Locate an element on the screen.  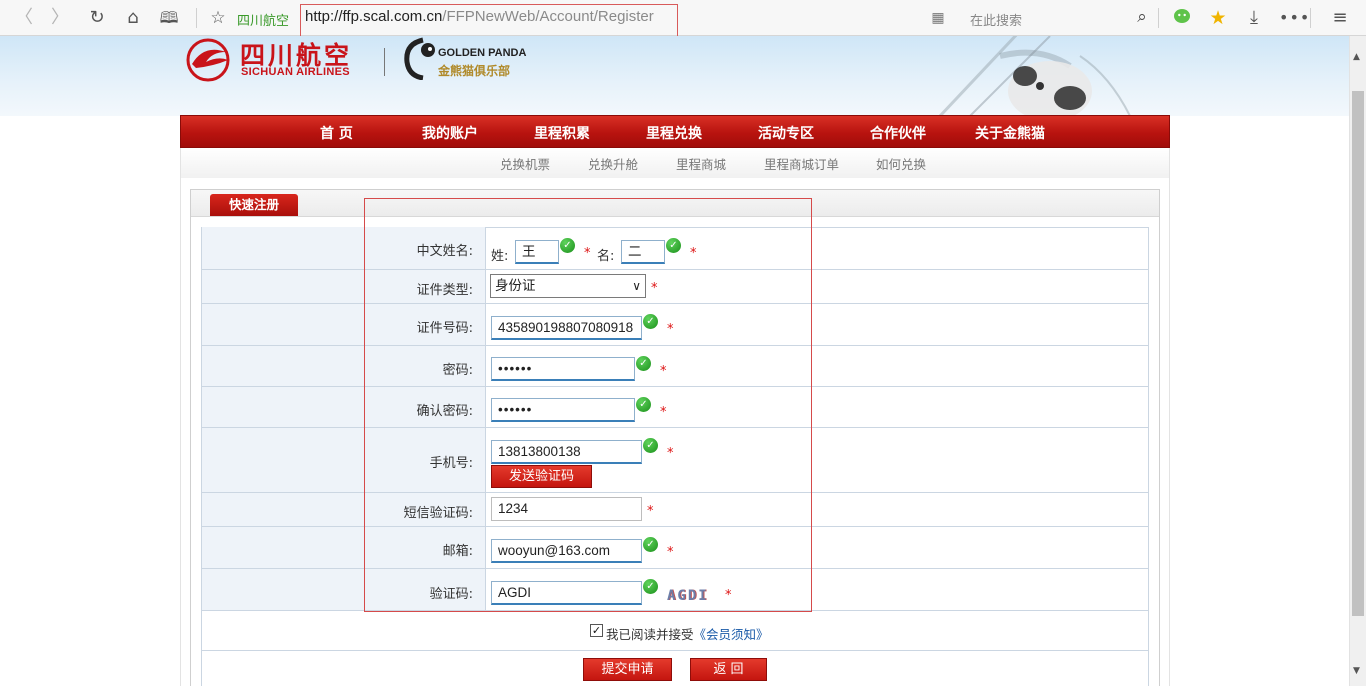
label-cell: 密码: is located at coordinates (344, 366).